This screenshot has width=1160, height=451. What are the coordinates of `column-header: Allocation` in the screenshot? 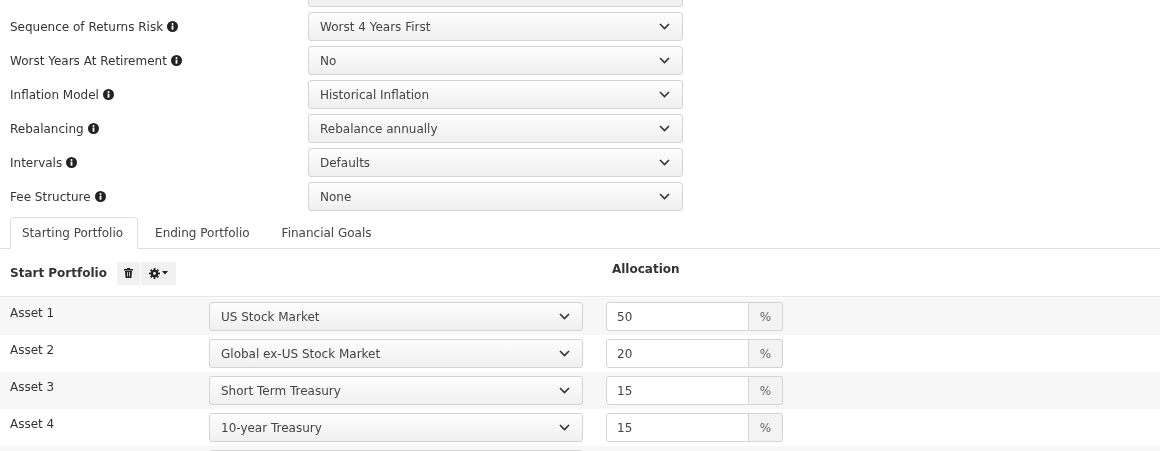 It's located at (645, 269).